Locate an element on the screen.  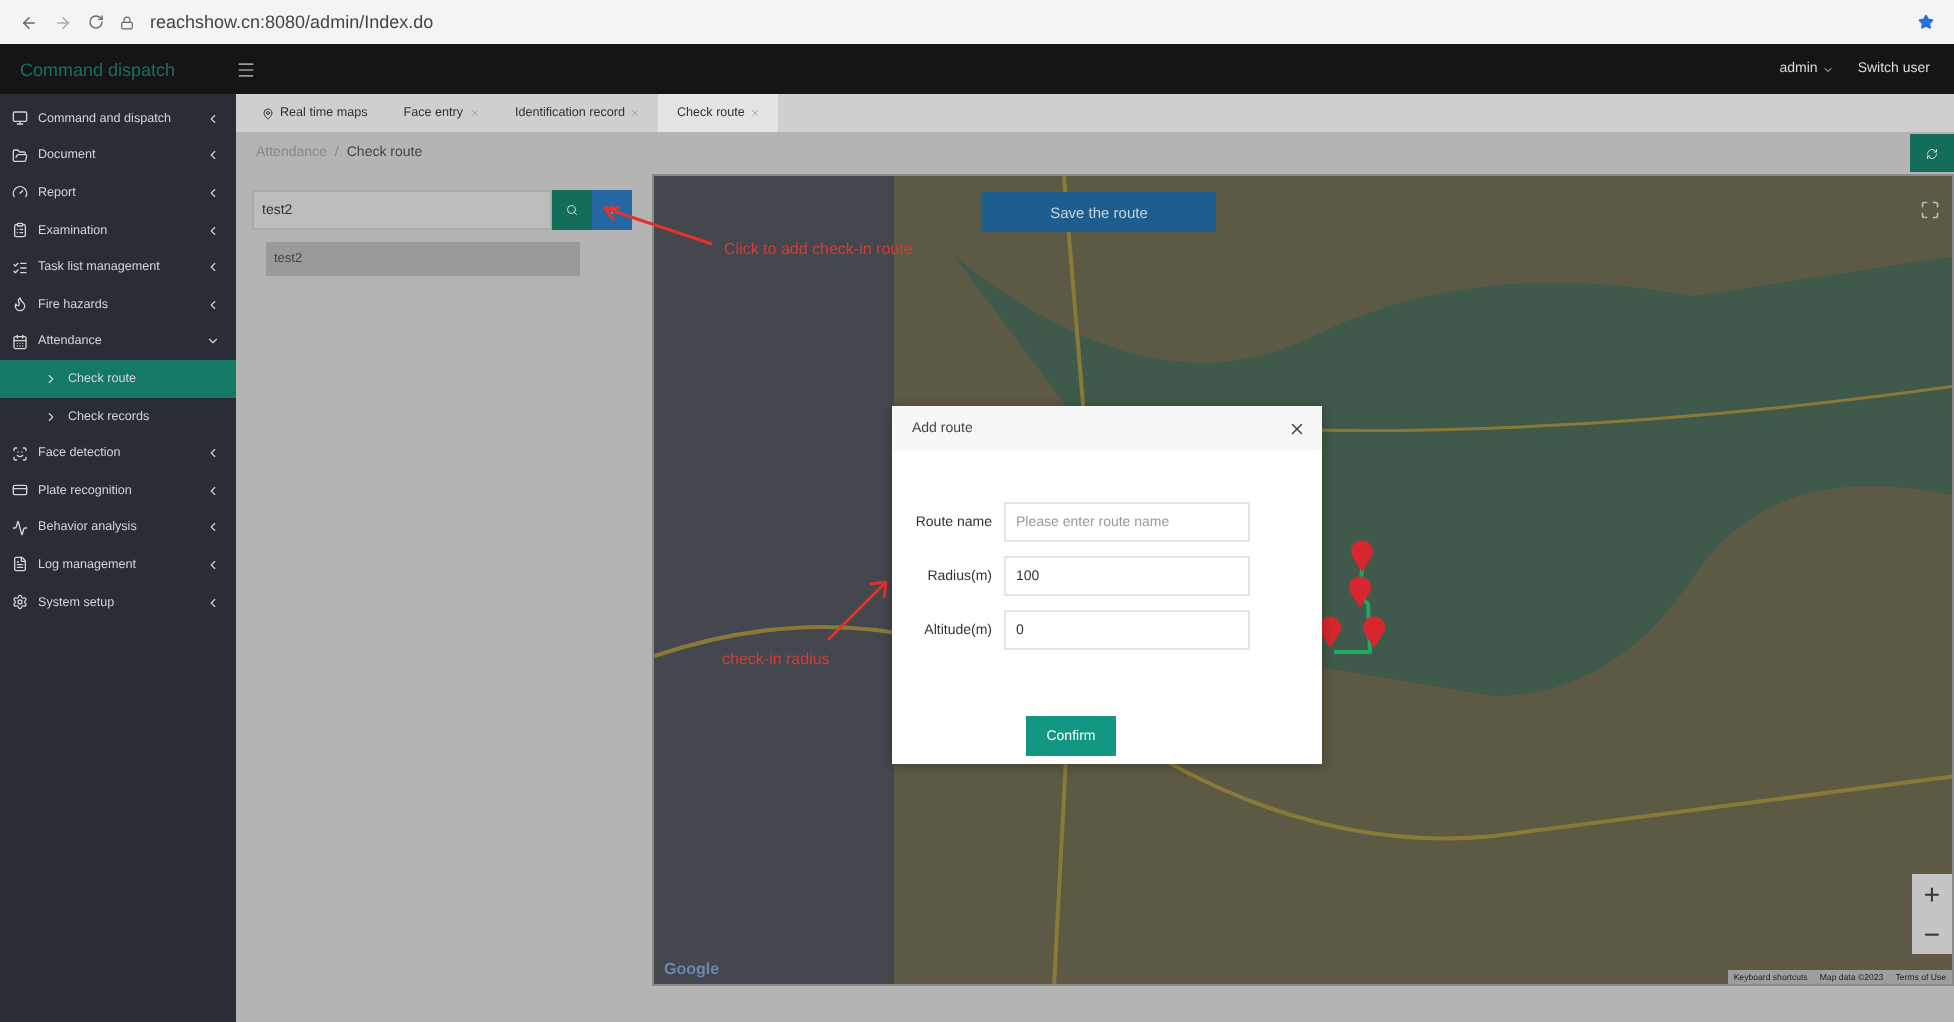
reload-icon is located at coordinates (96, 22).